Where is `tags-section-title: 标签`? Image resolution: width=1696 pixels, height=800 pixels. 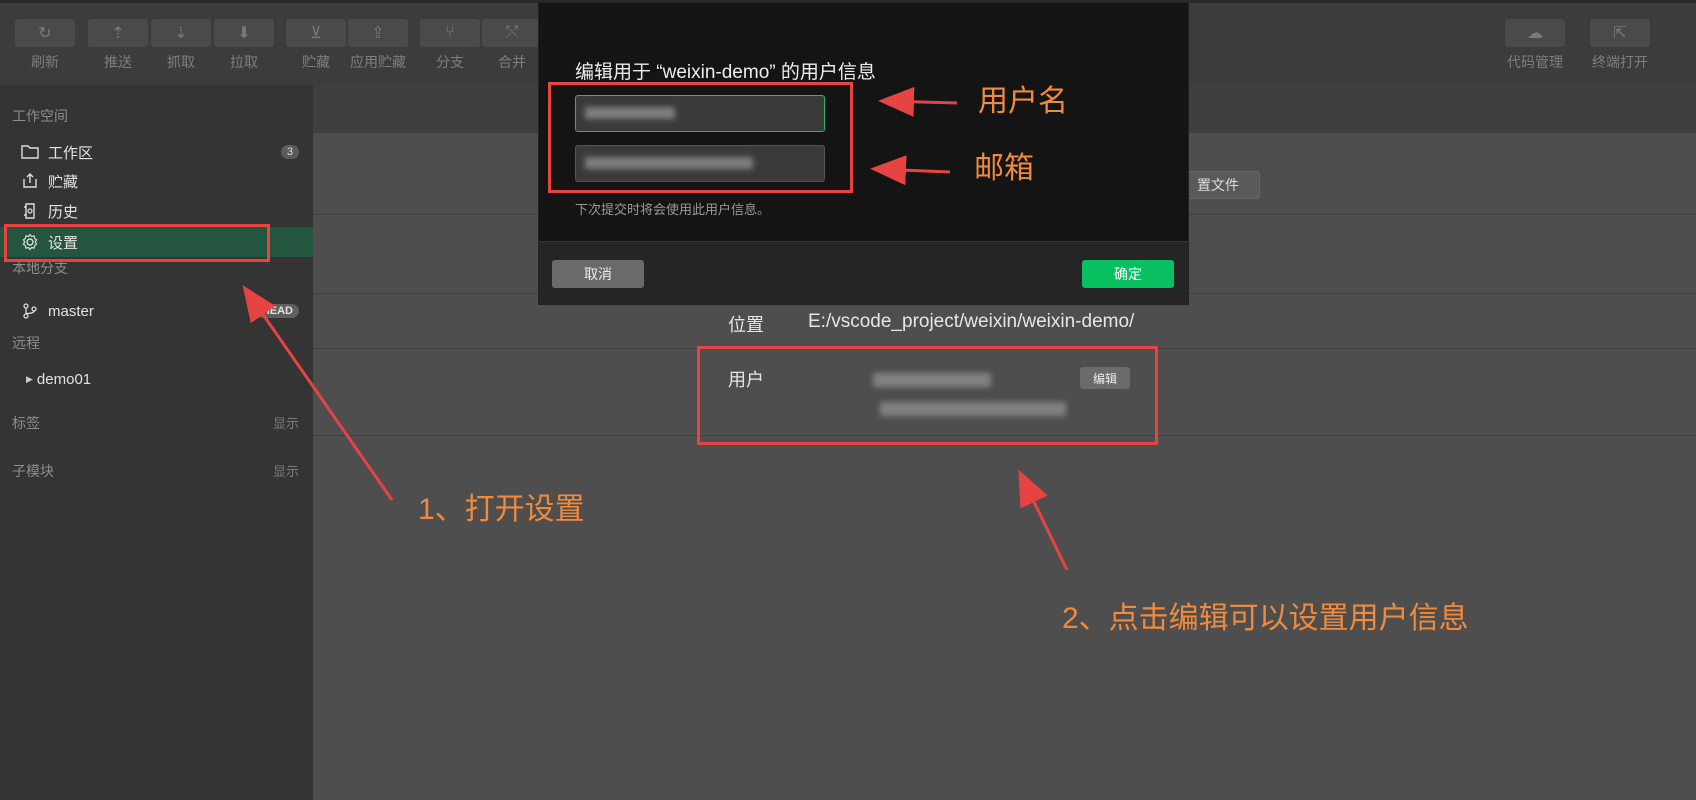
tags-section-title: 标签 is located at coordinates (26, 423).